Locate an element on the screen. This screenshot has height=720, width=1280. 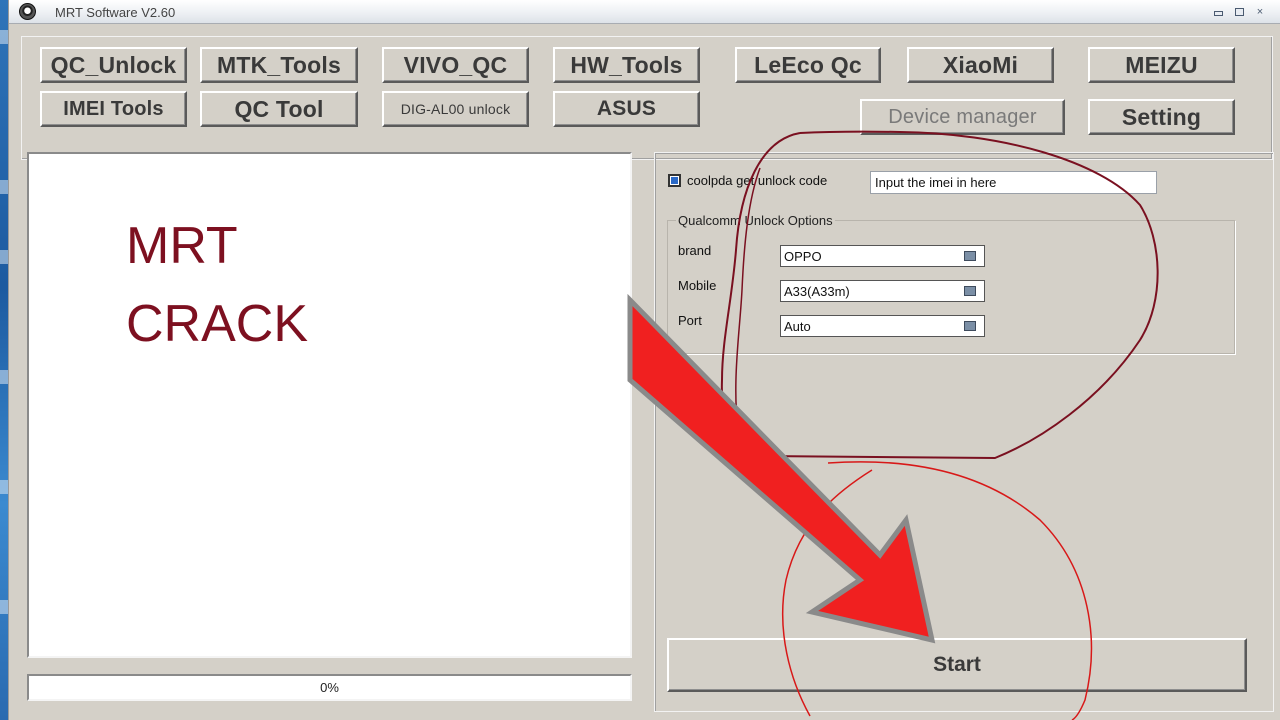
progress-bar: 0% is located at coordinates (329, 687).